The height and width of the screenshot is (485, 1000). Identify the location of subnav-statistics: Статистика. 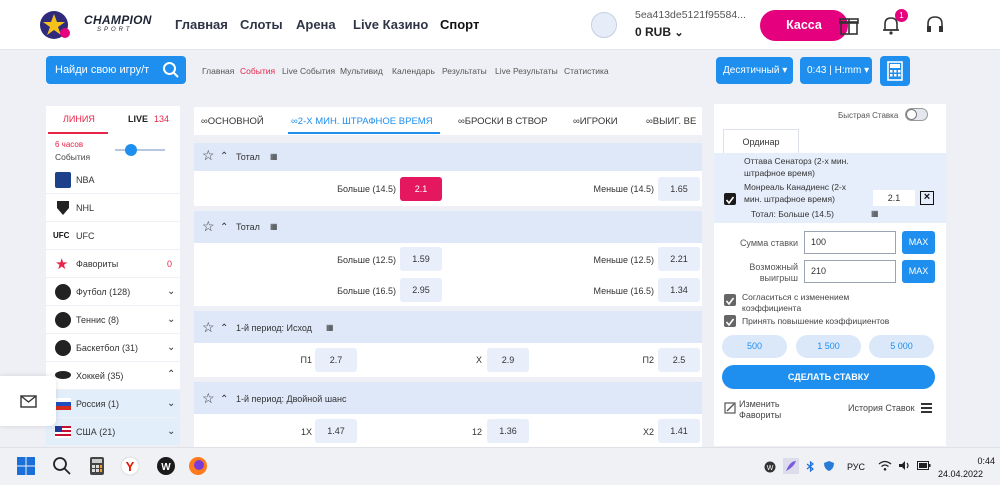
(586, 71).